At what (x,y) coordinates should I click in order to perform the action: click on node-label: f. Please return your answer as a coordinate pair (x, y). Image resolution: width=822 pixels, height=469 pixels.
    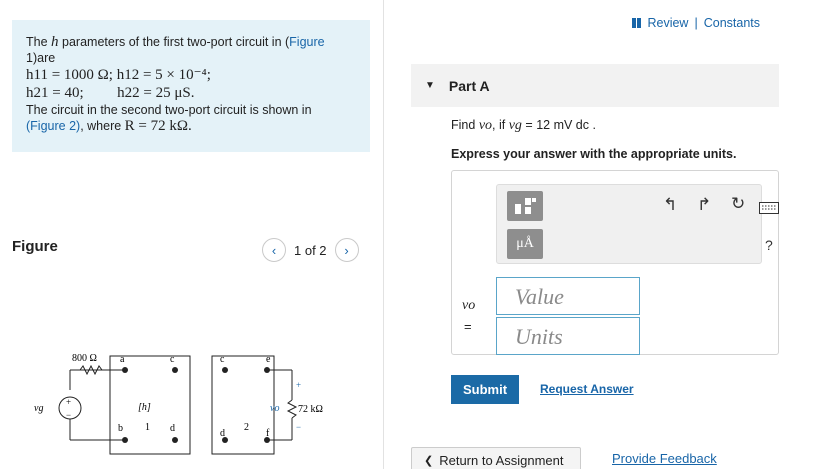
    Looking at the image, I should click on (268, 433).